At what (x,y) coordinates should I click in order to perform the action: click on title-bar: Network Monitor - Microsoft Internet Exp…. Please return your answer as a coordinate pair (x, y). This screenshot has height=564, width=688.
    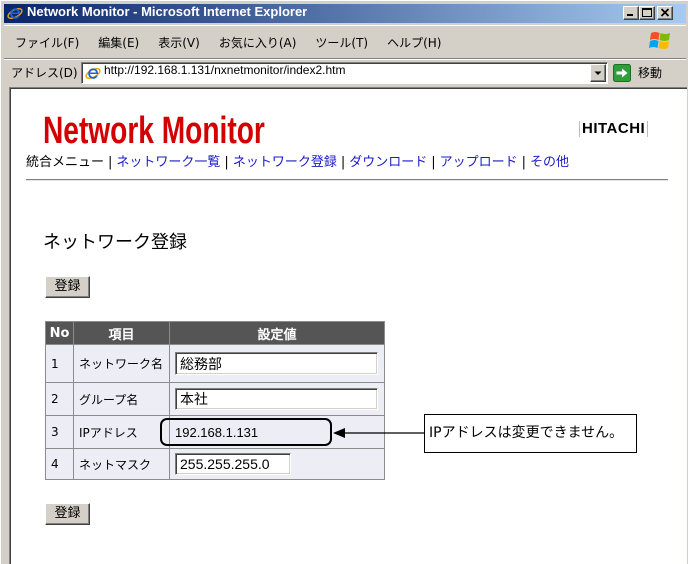
    Looking at the image, I should click on (345, 13).